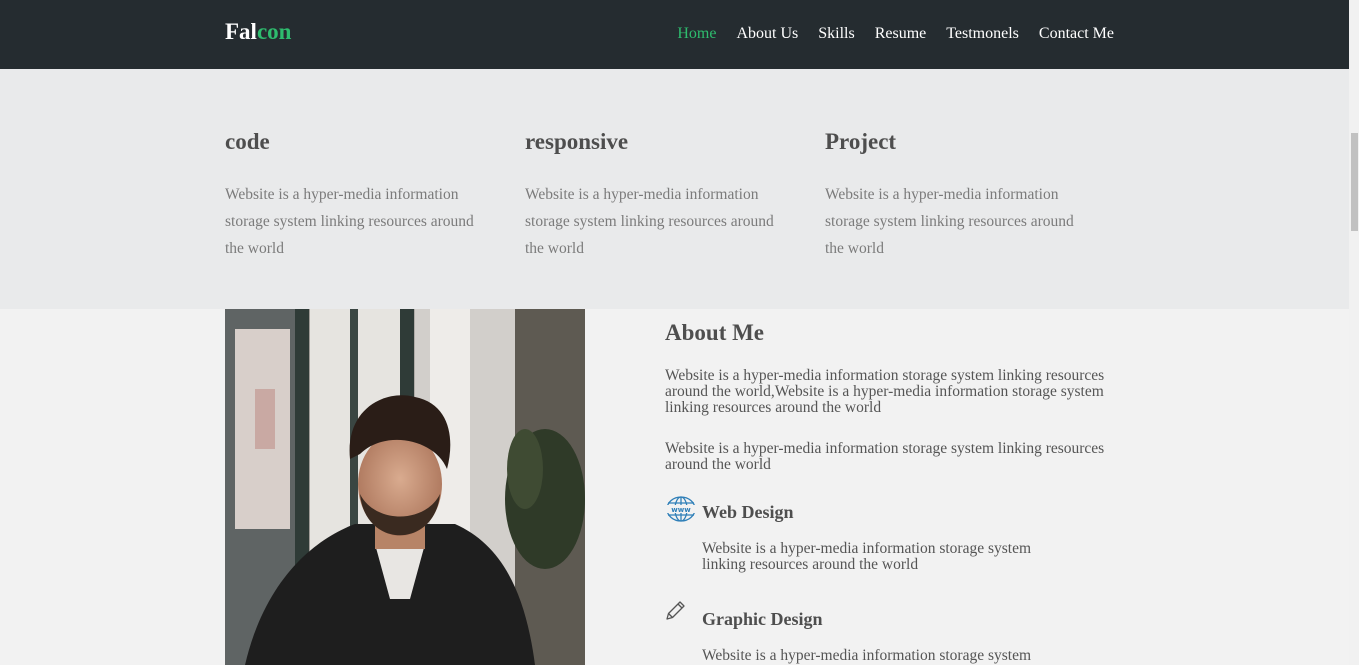 This screenshot has width=1359, height=665. I want to click on profile-photo, so click(405, 487).